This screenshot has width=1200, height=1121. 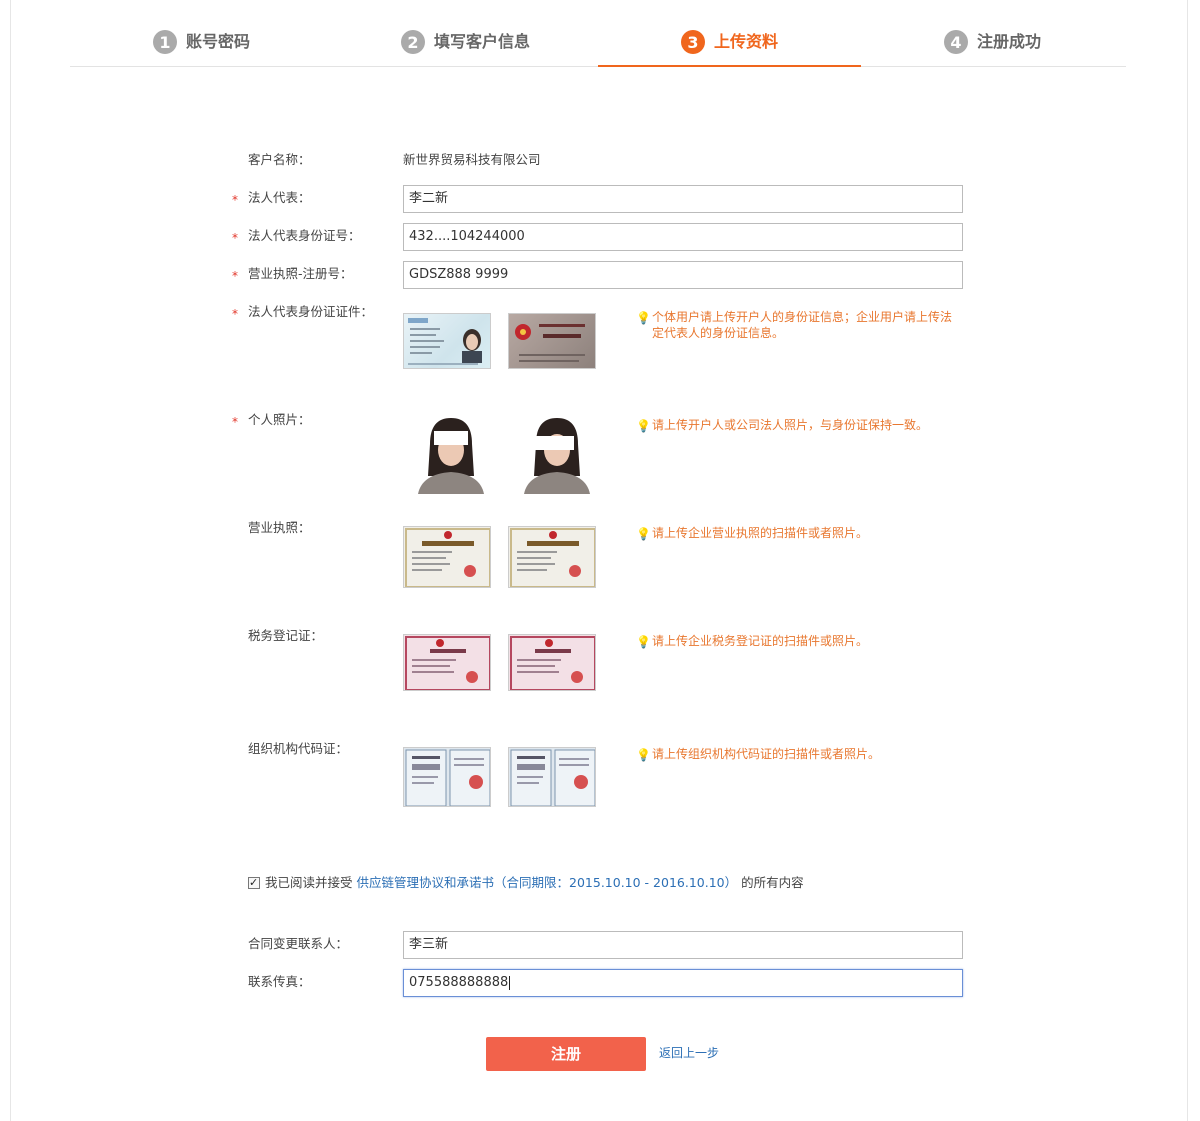 I want to click on business-license-label: 营业执照：, so click(x=279, y=527).